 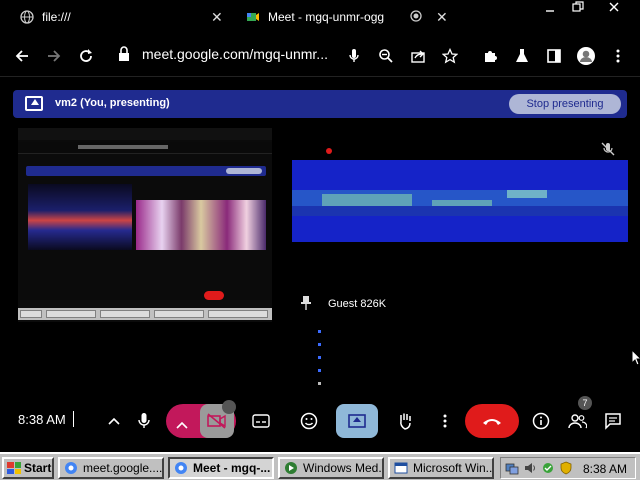 What do you see at coordinates (38, 468) in the screenshot?
I see `start-label: Start` at bounding box center [38, 468].